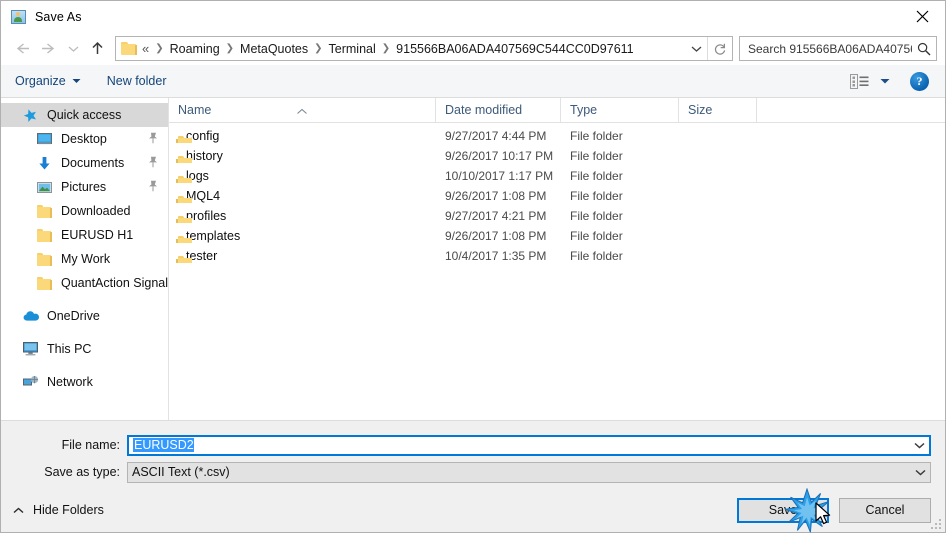  Describe the element at coordinates (73, 49) in the screenshot. I see `recent-locations-chevron-icon` at that location.